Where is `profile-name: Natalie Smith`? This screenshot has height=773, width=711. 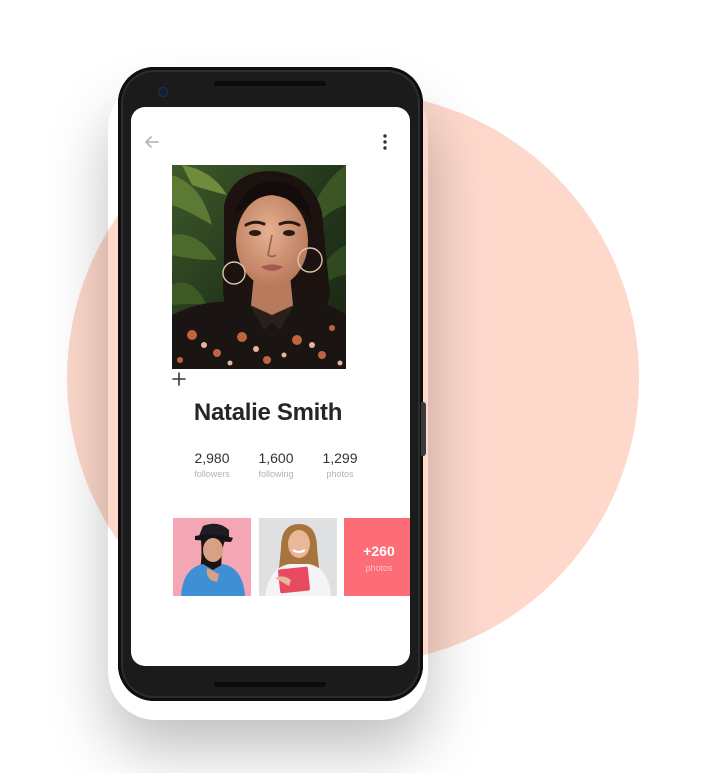
profile-name: Natalie Smith is located at coordinates (268, 412).